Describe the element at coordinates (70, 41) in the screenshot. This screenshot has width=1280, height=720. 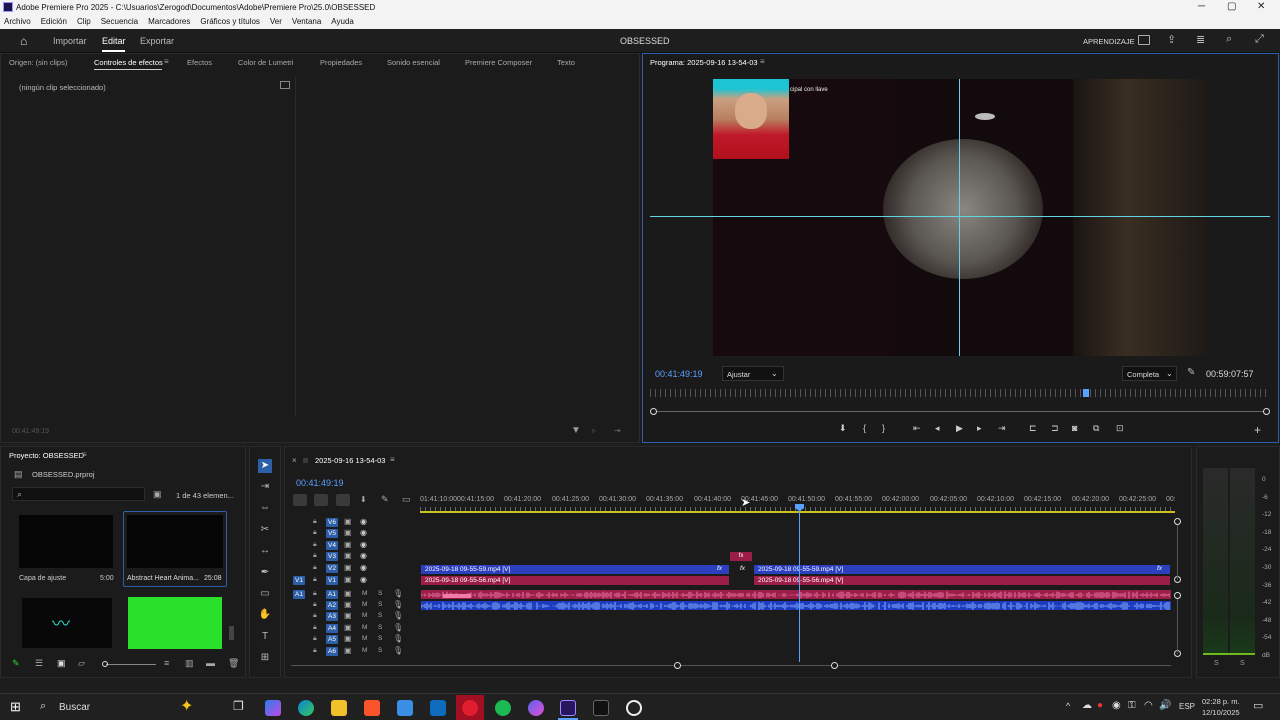
I see `nav-importar: Importar` at that location.